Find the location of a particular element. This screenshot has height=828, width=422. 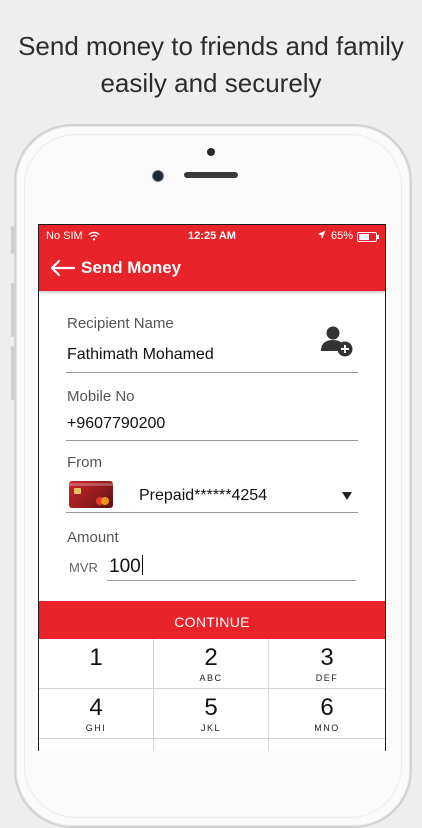

continue-button: CONTINUE is located at coordinates (212, 620).